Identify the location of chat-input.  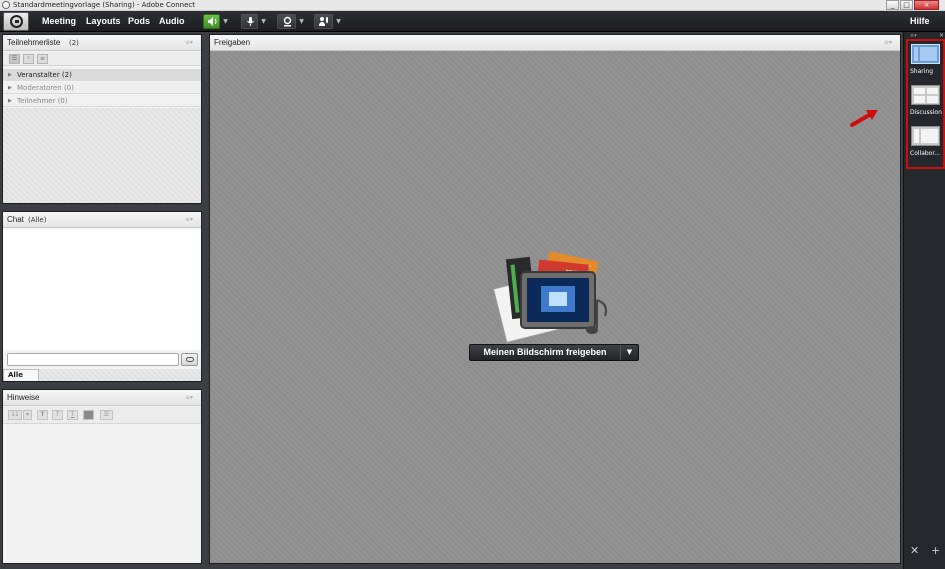
(93, 359).